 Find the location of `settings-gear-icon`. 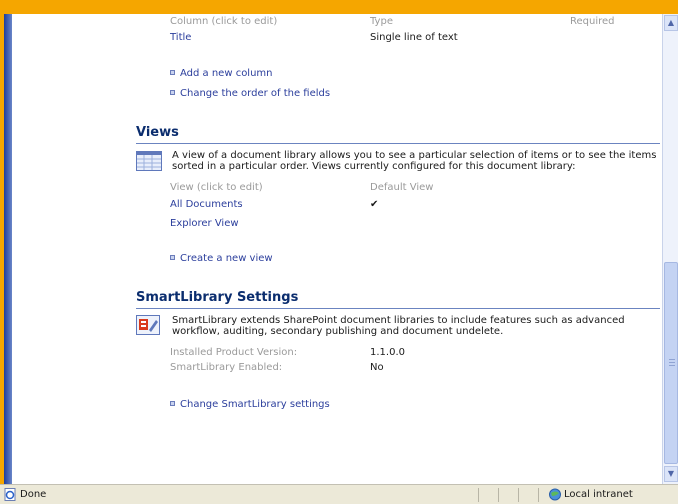

settings-gear-icon is located at coordinates (148, 325).